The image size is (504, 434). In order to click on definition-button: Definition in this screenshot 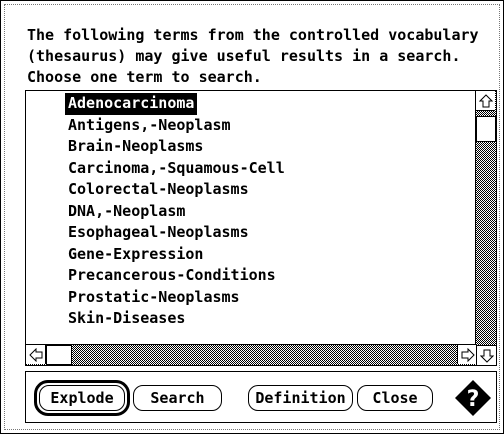, I will do `click(300, 398)`.